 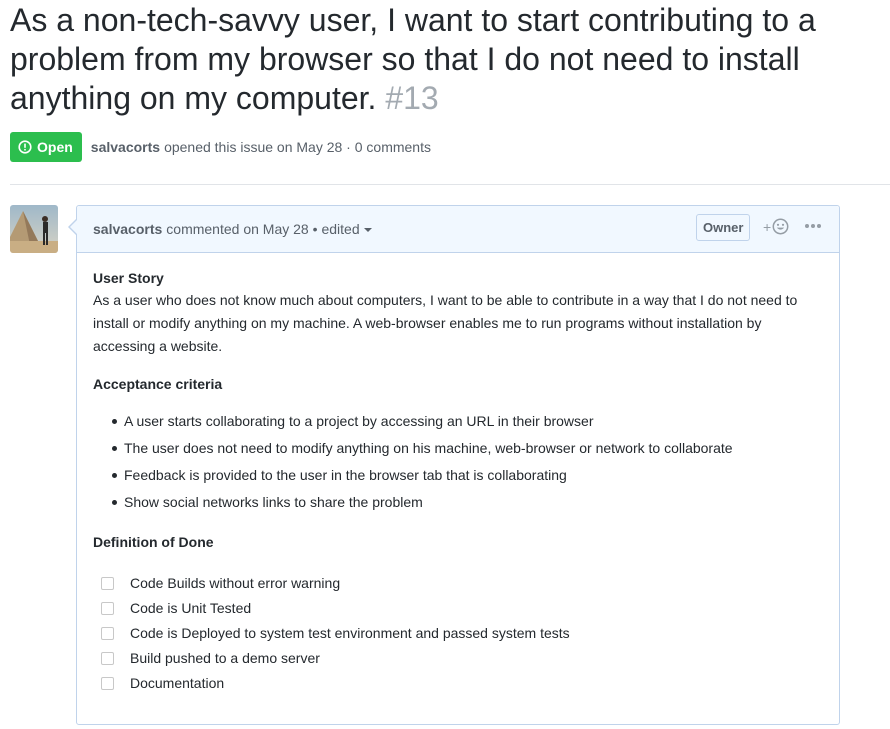 I want to click on state-label: Open, so click(x=55, y=147).